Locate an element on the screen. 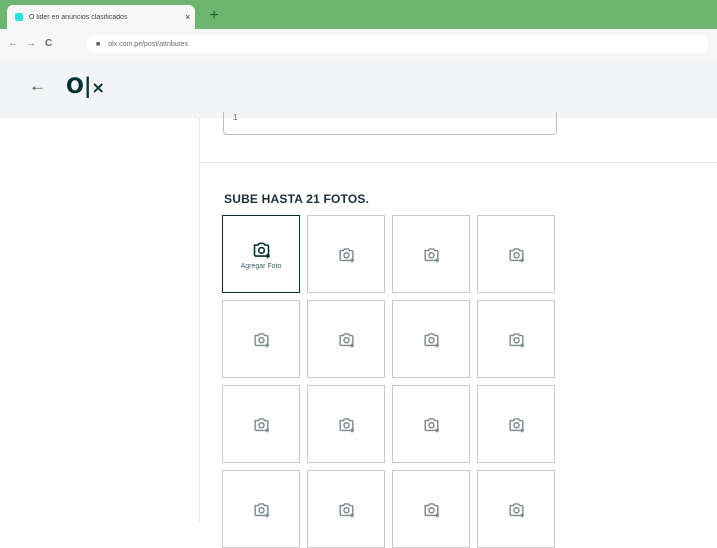 The image size is (717, 548). reload-button: C is located at coordinates (48, 43).